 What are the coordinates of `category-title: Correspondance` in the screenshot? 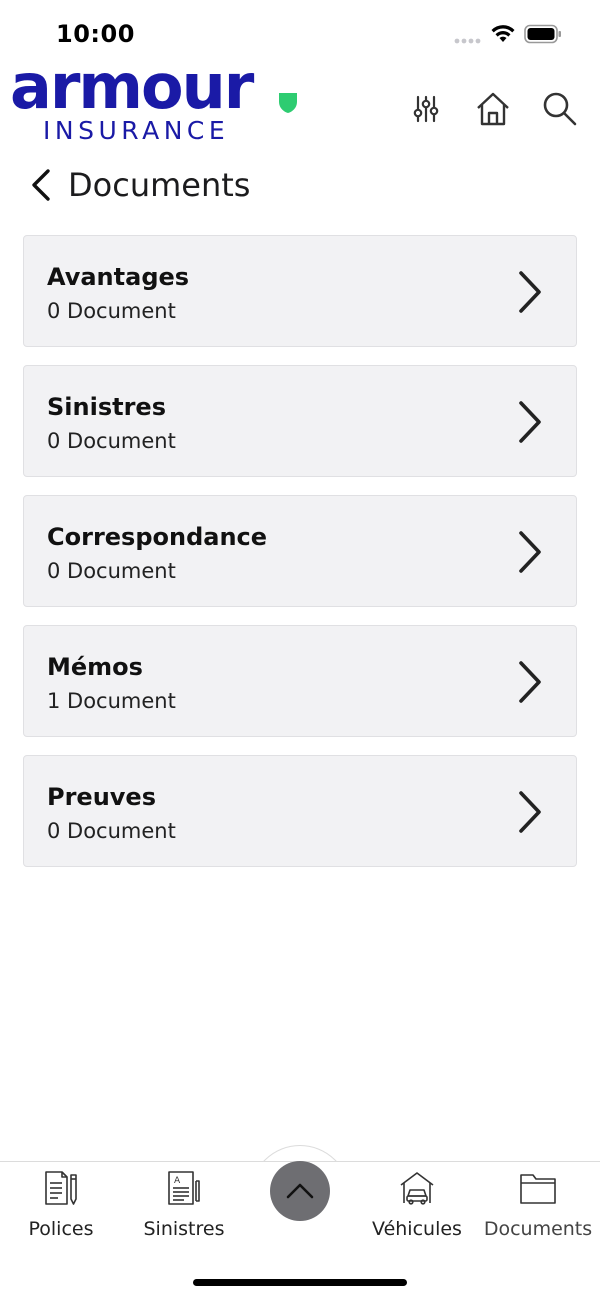 It's located at (157, 537).